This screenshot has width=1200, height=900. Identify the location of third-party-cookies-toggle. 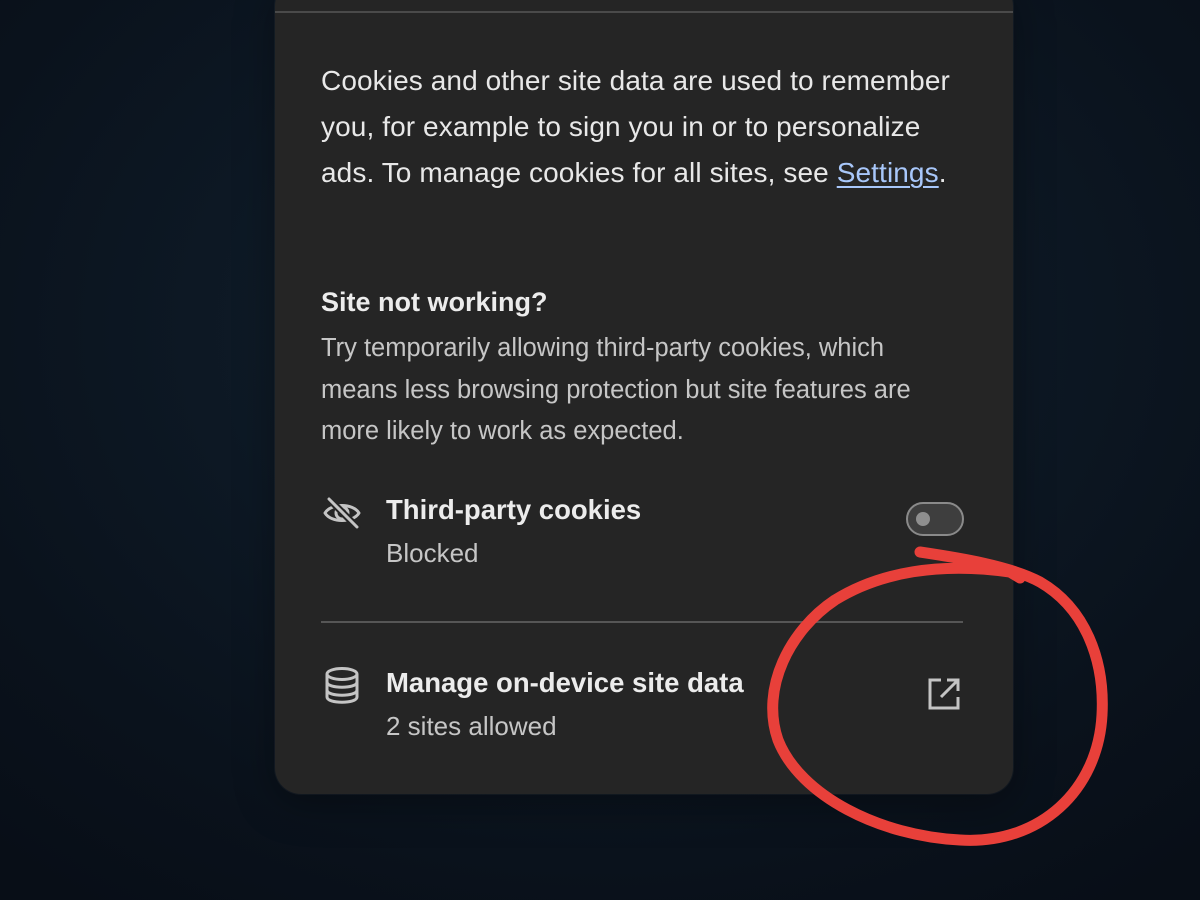
(935, 519).